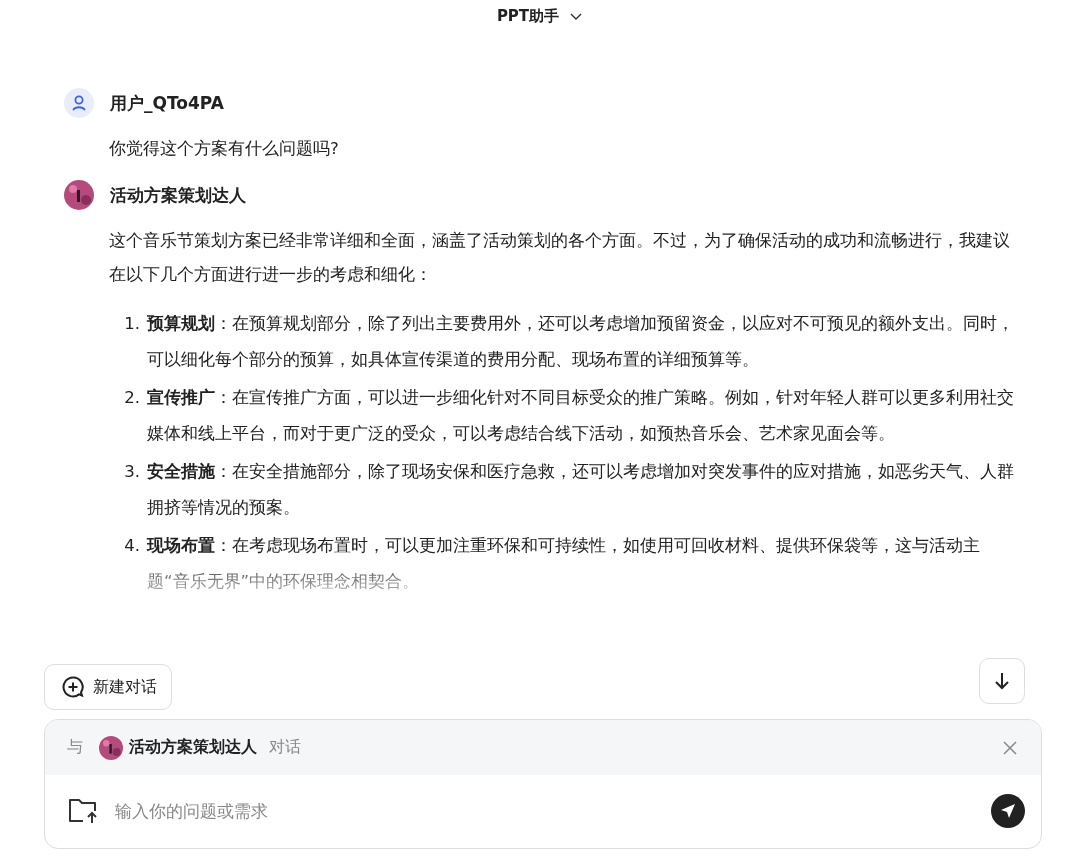 This screenshot has width=1080, height=860. Describe the element at coordinates (132, 324) in the screenshot. I see `list-number: 1.` at that location.